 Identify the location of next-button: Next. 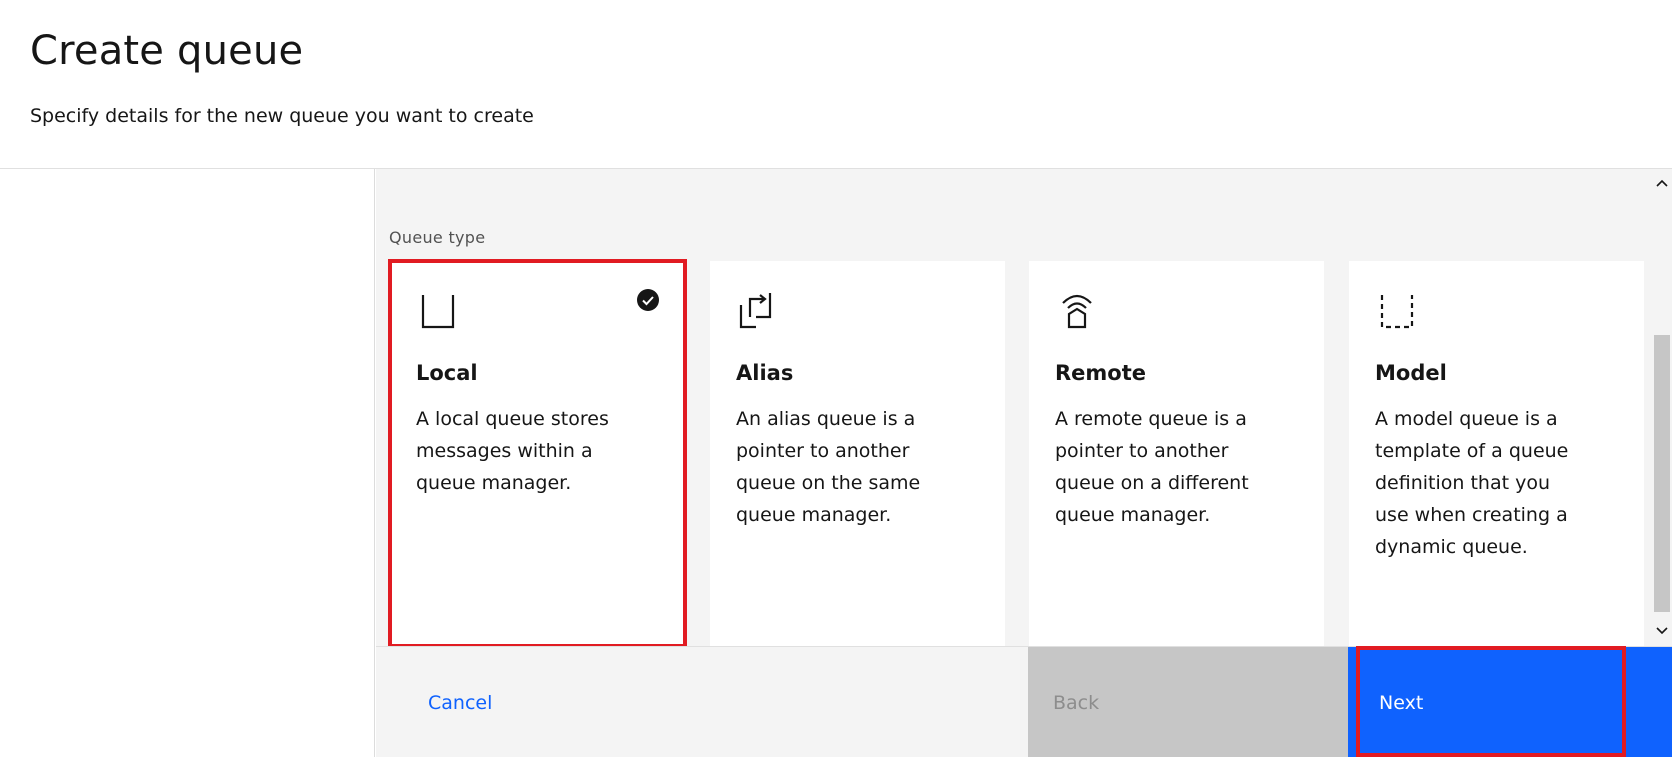
(1510, 702).